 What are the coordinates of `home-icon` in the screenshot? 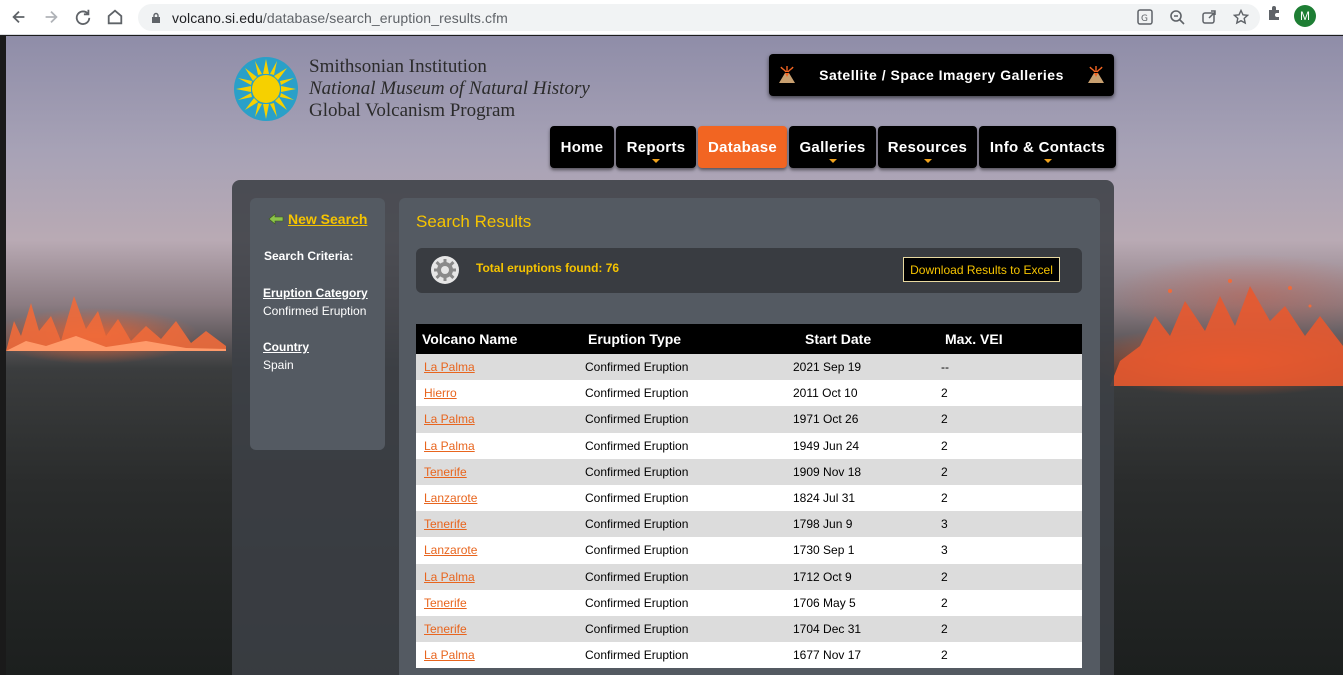 It's located at (115, 17).